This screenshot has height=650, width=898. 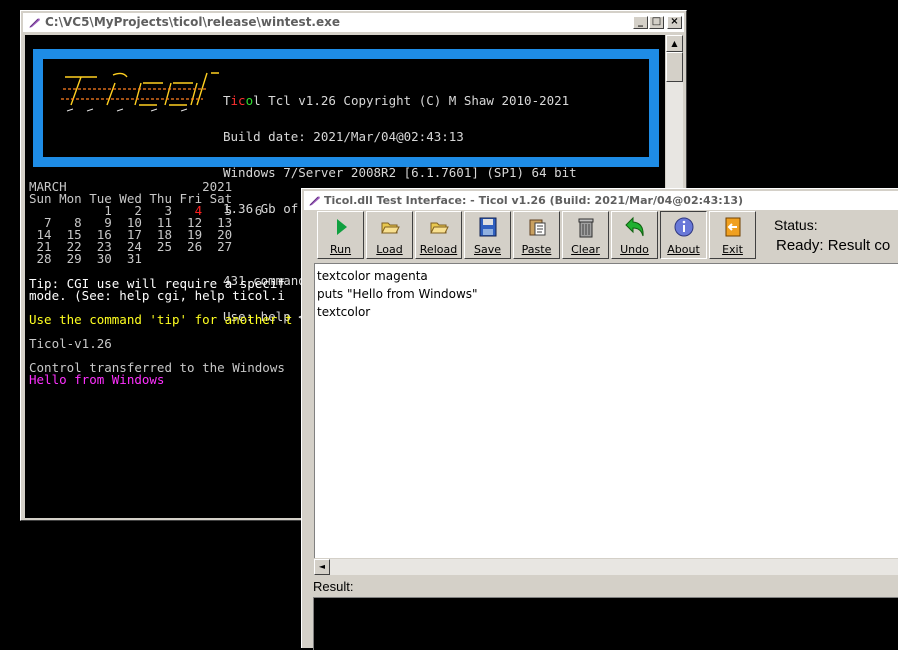 I want to click on clear-button: Clear, so click(x=585, y=235).